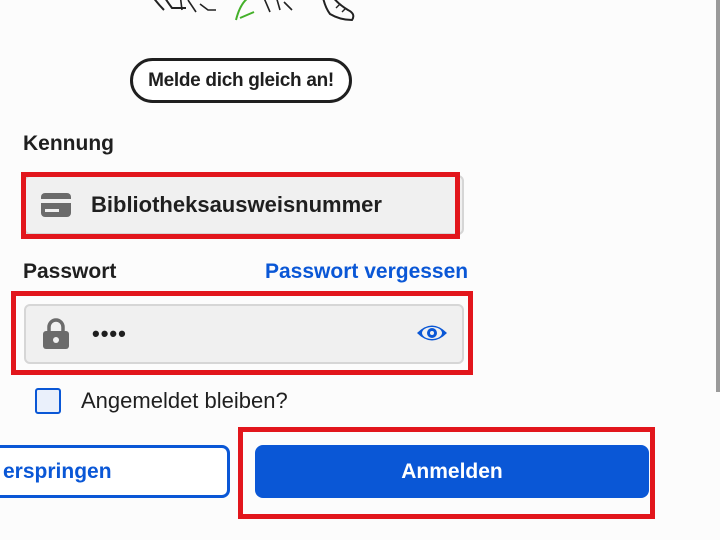 The width and height of the screenshot is (720, 540). Describe the element at coordinates (48, 401) in the screenshot. I see `remember-me-checkbox` at that location.